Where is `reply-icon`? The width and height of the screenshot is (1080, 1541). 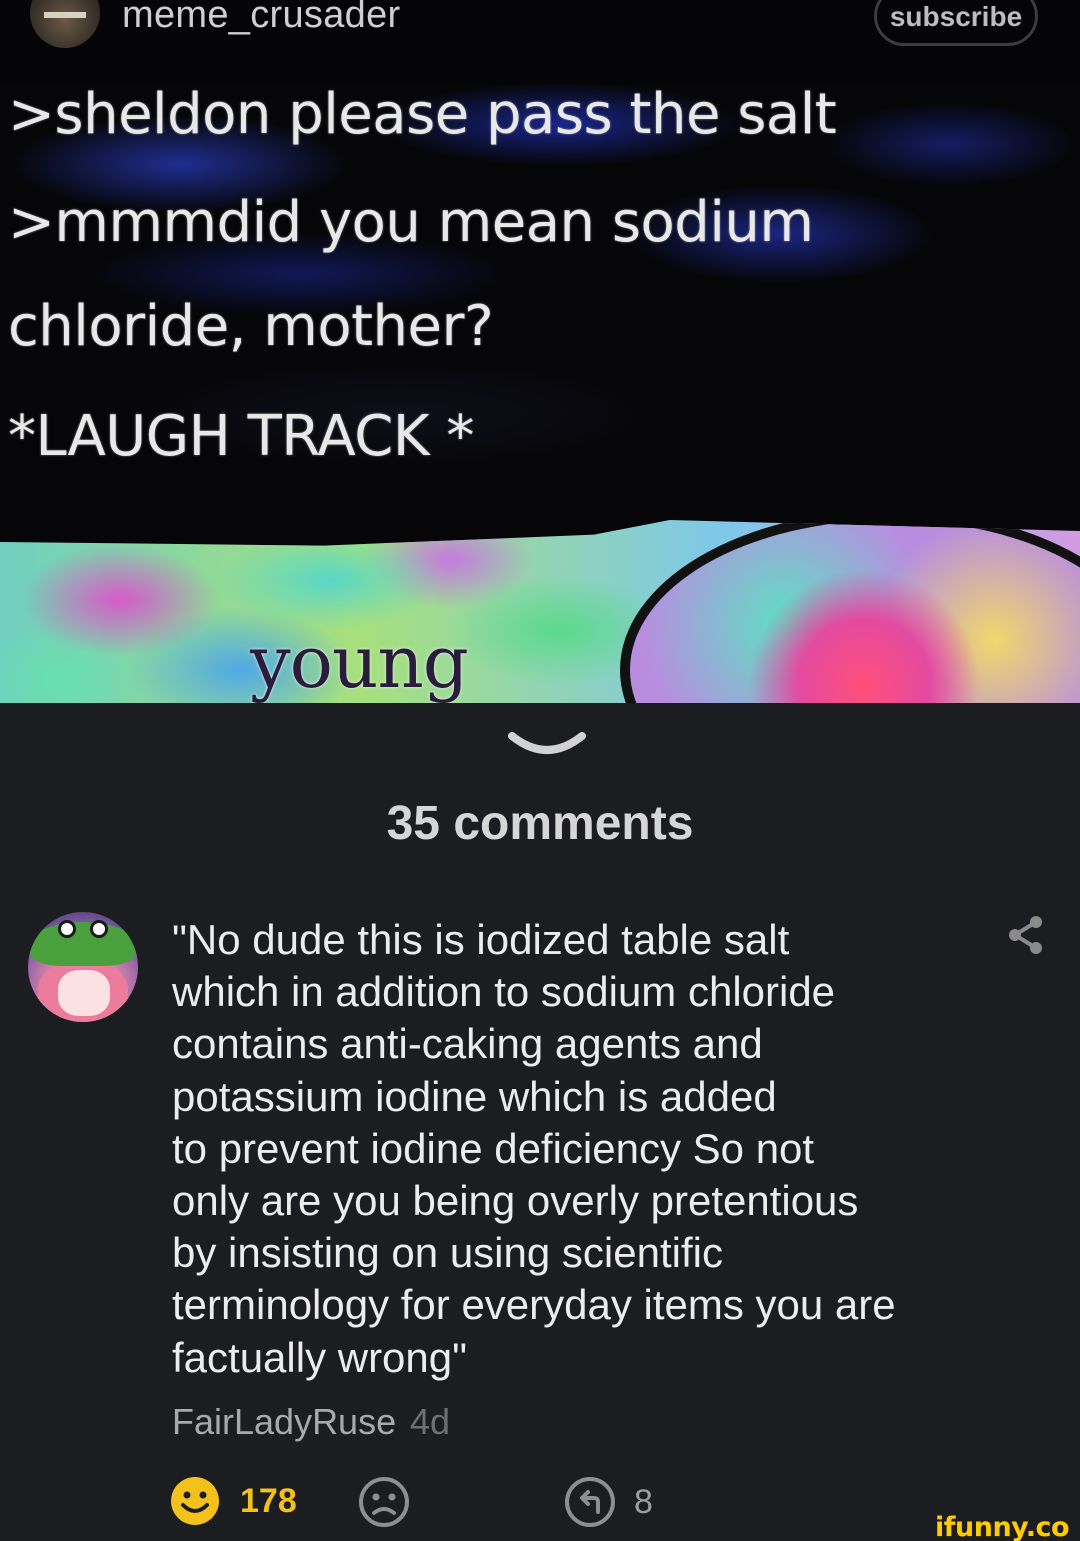
reply-icon is located at coordinates (590, 1502).